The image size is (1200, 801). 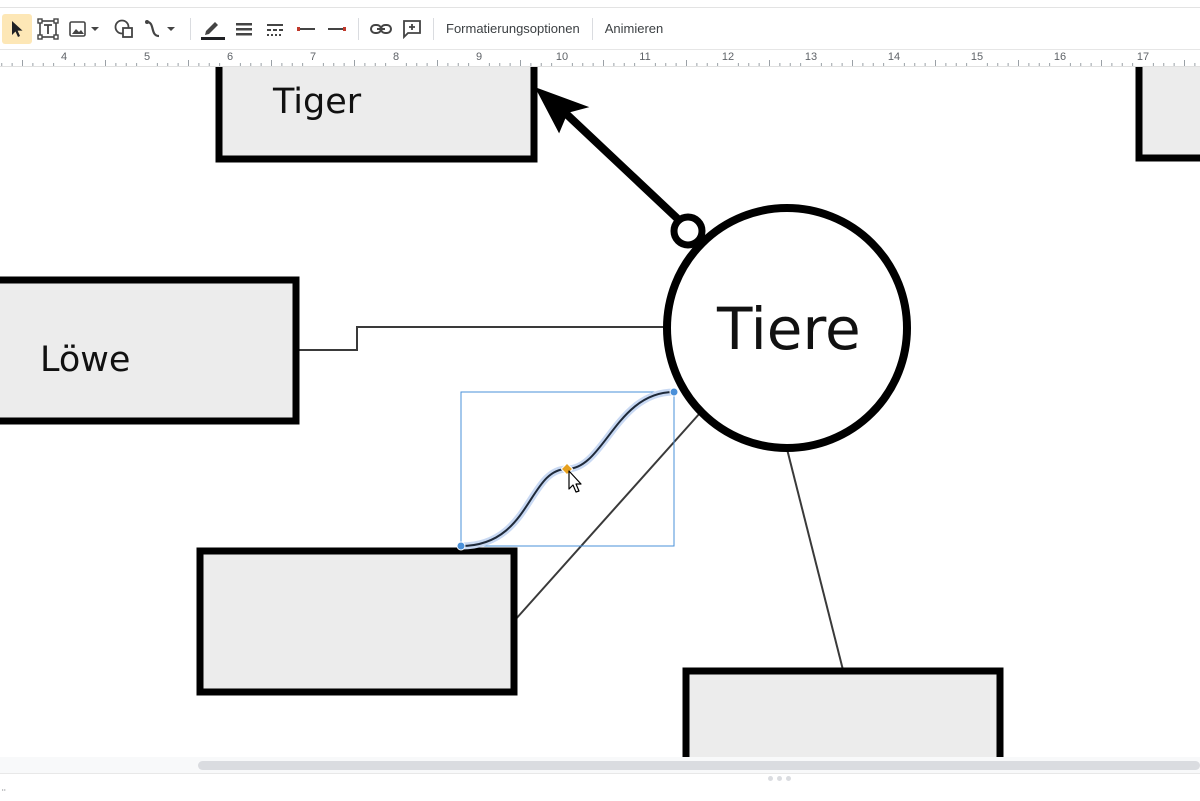 I want to click on line-end-icon, so click(x=337, y=28).